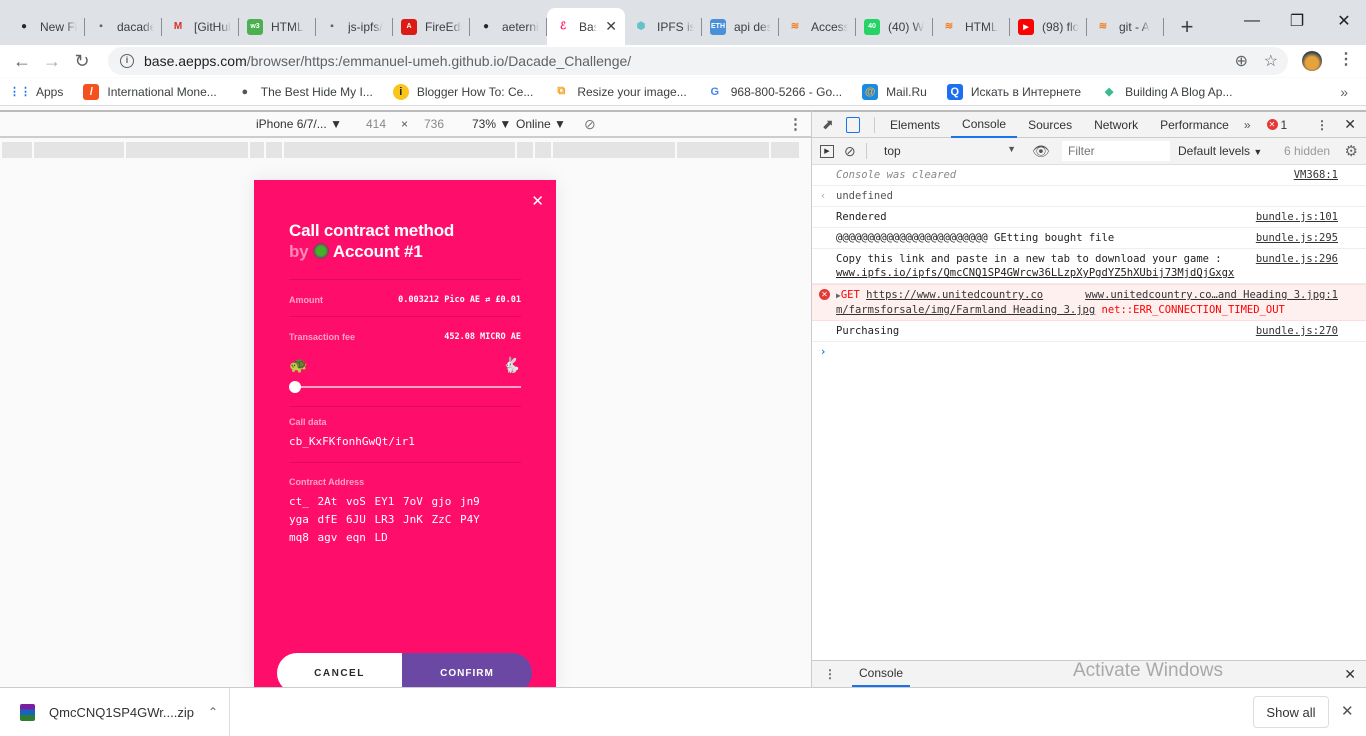 Image resolution: width=1366 pixels, height=736 pixels. What do you see at coordinates (384, 519) in the screenshot?
I see `contract-address-line: yga dfE 6JU LR3 JnK ZzC P4Y` at bounding box center [384, 519].